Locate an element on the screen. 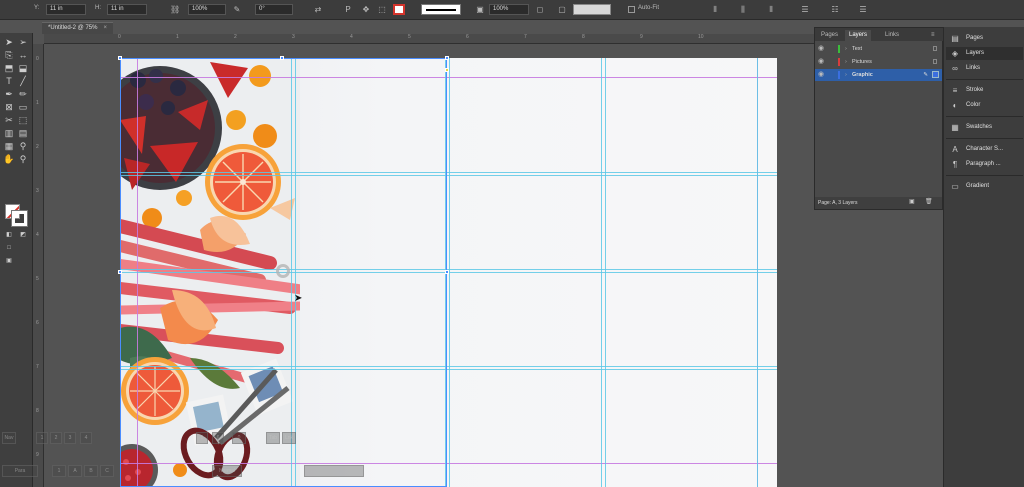 This screenshot has height=487, width=1024. rectangle-tool-icon: ▭ is located at coordinates (23, 107).